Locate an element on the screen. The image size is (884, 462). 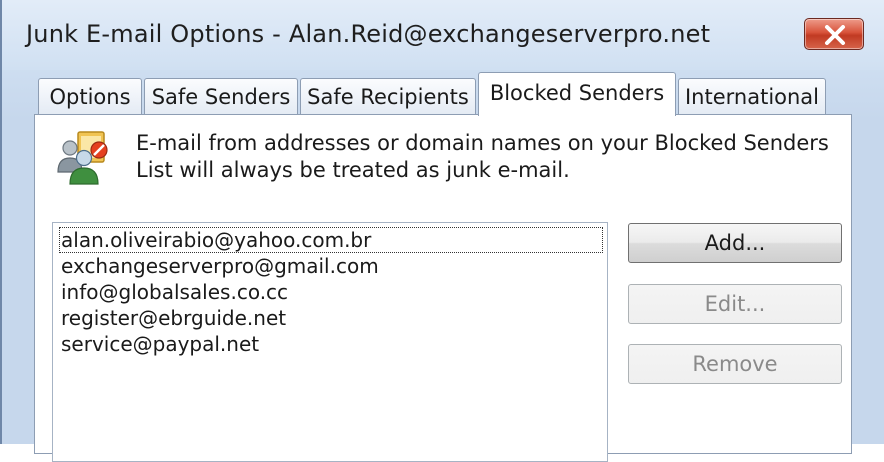
list-item: info@globalsales.co.cc is located at coordinates (174, 292).